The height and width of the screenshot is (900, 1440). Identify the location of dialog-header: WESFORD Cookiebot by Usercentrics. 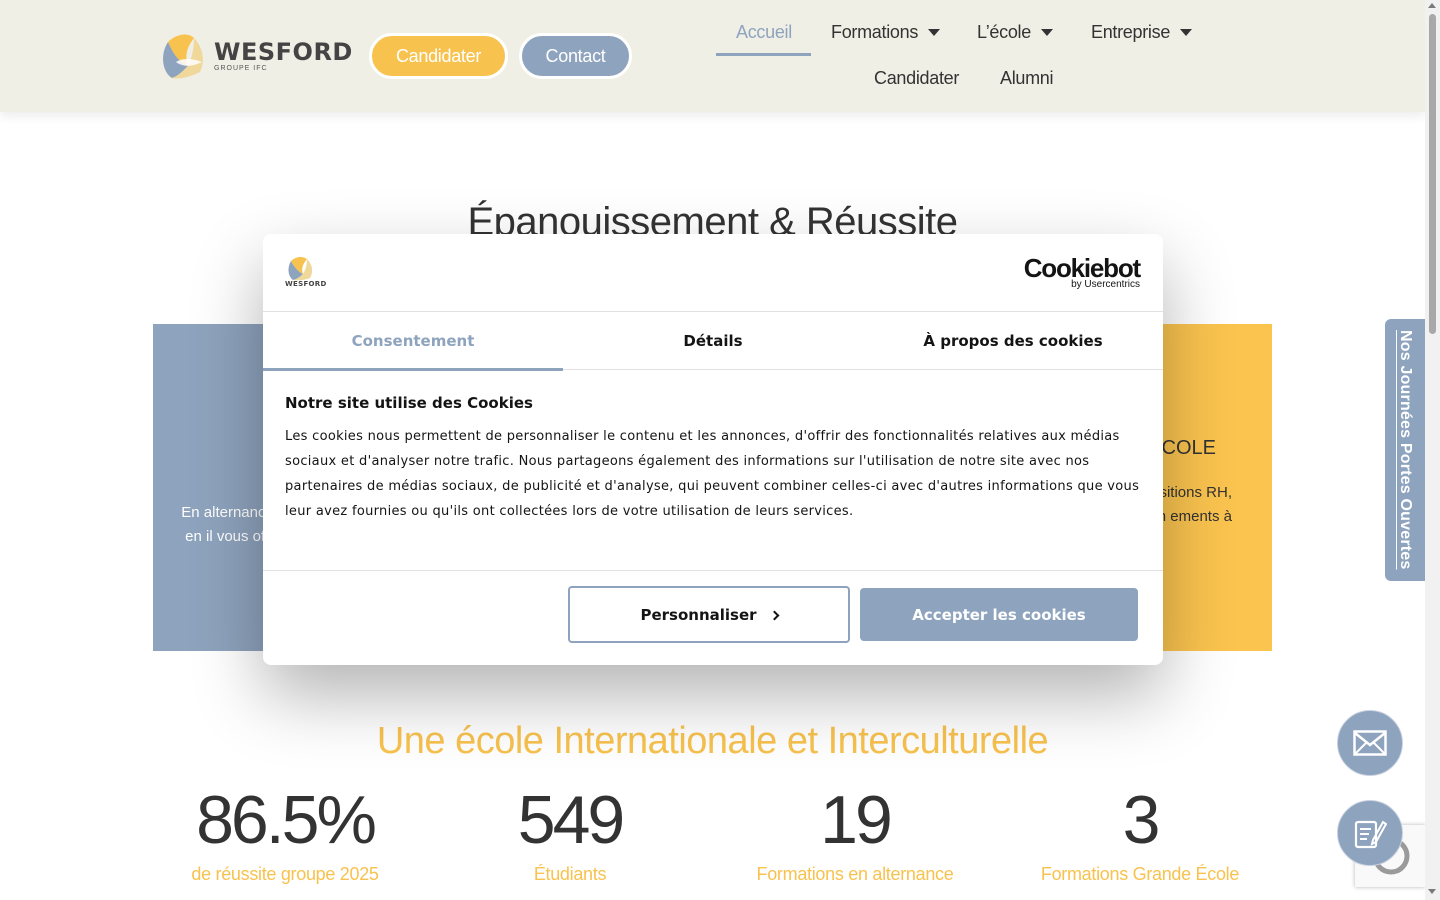
(713, 273).